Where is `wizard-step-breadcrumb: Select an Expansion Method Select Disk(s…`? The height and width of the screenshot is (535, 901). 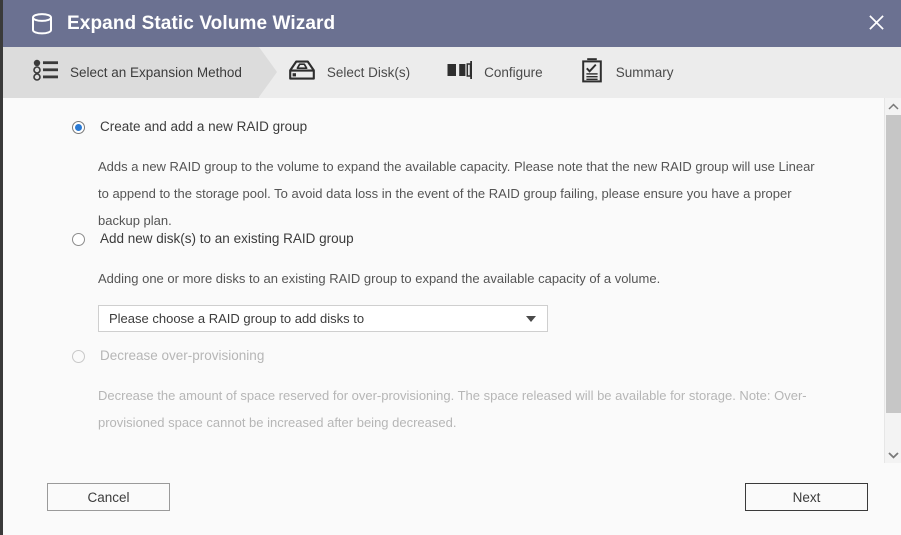 wizard-step-breadcrumb: Select an Expansion Method Select Disk(s… is located at coordinates (452, 72).